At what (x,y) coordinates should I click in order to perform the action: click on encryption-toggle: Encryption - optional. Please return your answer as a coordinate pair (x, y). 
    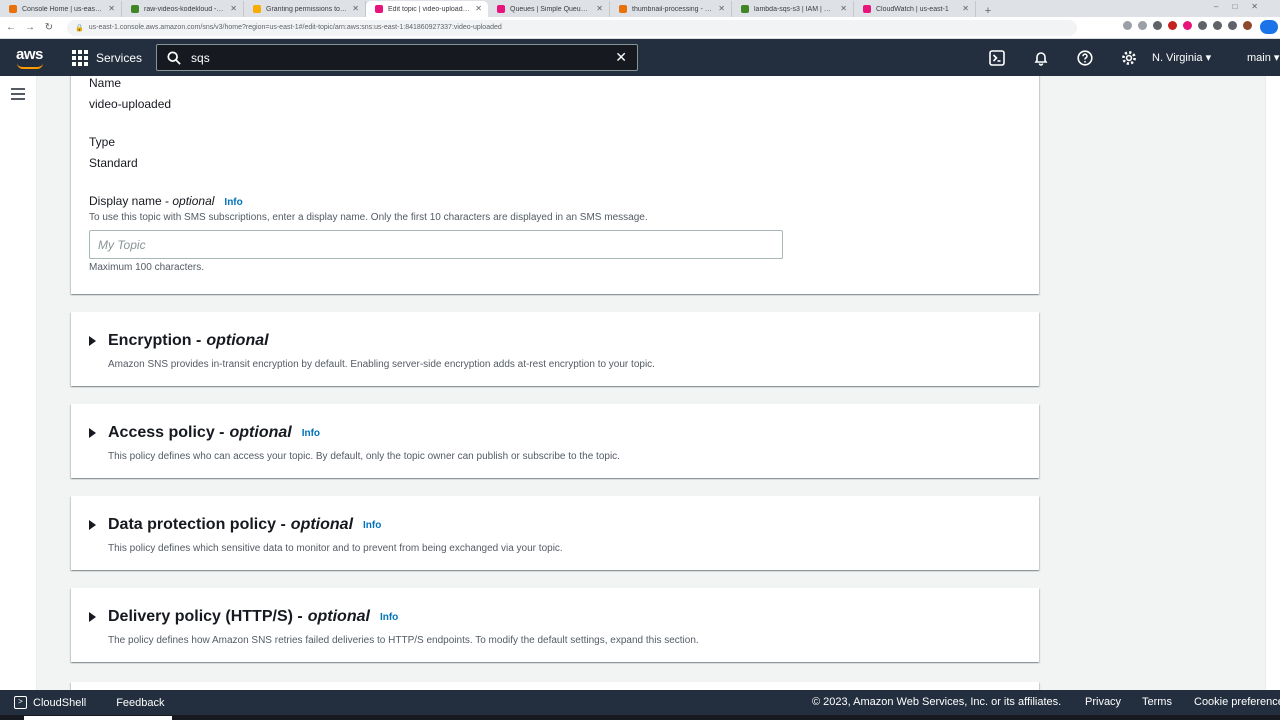
    Looking at the image, I should click on (179, 341).